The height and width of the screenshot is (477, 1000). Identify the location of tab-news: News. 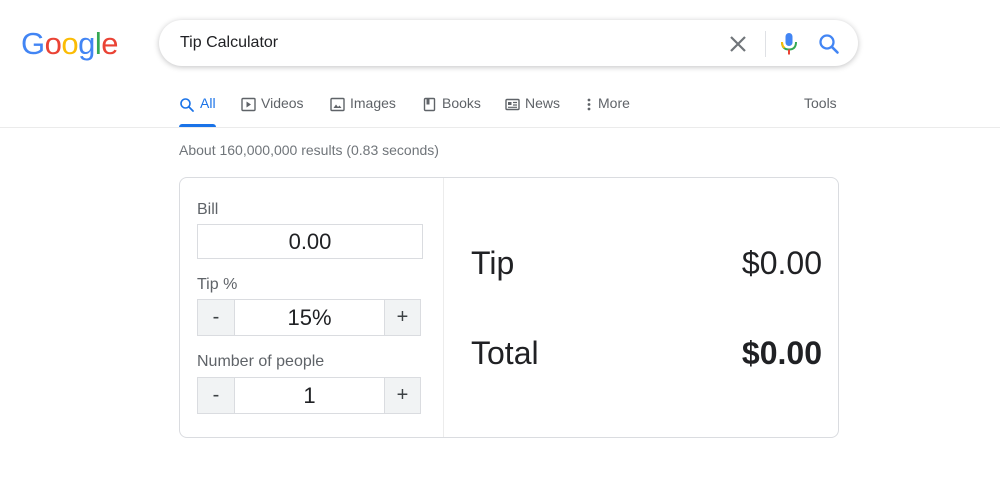
(532, 111).